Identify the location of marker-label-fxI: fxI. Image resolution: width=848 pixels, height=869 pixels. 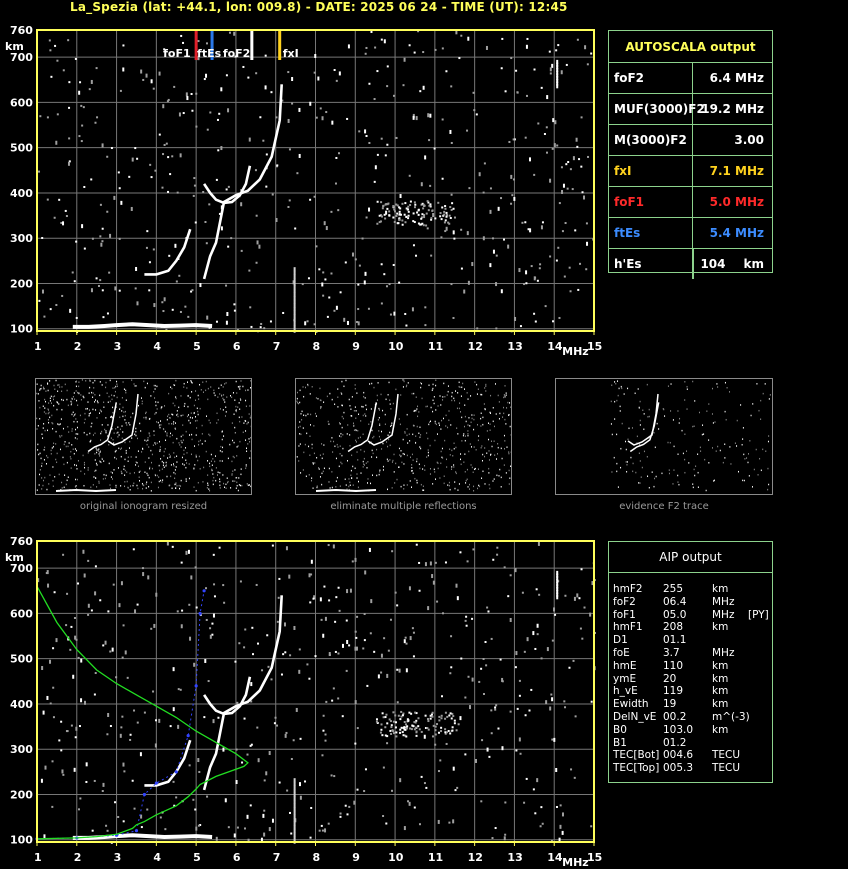
(291, 53).